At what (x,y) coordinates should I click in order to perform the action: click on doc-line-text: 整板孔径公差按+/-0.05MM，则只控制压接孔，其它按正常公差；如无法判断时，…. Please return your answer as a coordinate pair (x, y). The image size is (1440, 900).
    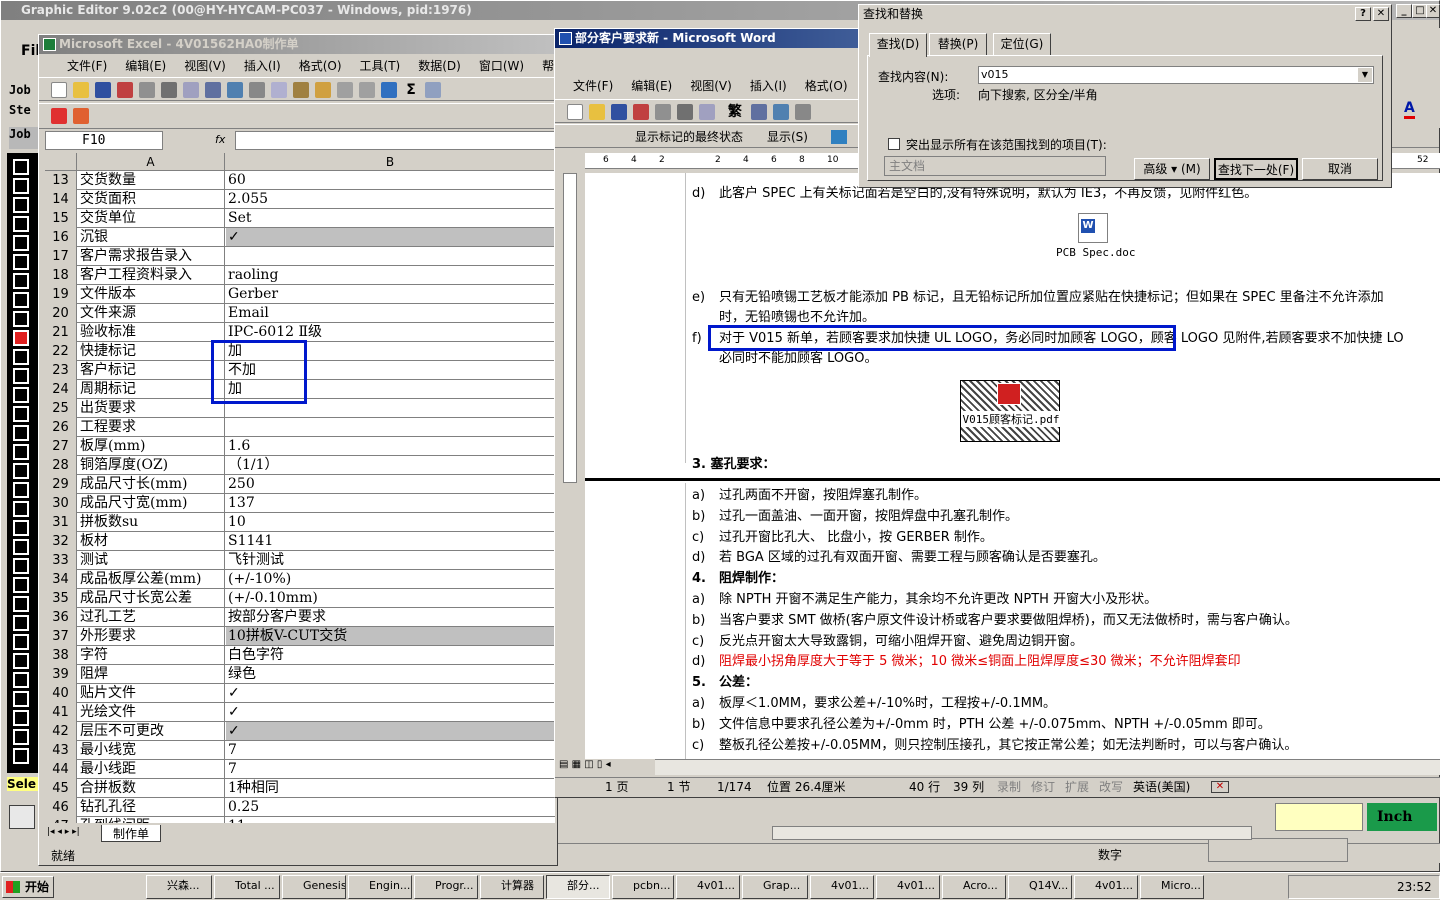
    Looking at the image, I should click on (1079, 746).